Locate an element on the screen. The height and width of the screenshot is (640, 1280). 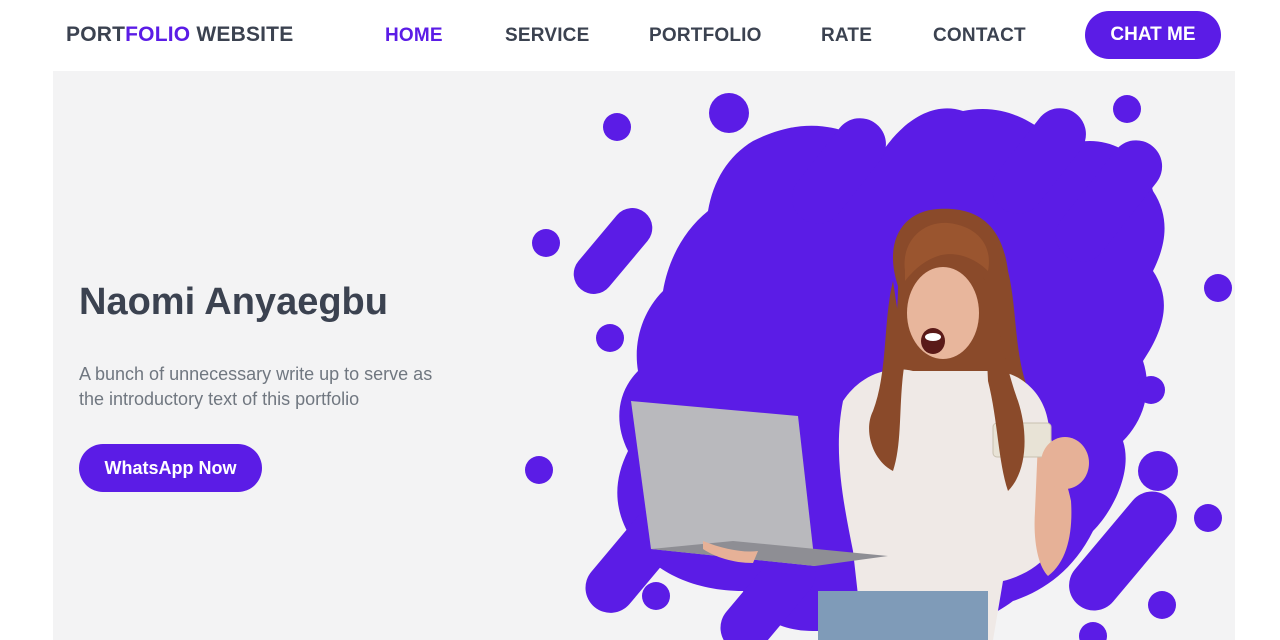
logo-text-accent: FOLIO is located at coordinates (158, 34).